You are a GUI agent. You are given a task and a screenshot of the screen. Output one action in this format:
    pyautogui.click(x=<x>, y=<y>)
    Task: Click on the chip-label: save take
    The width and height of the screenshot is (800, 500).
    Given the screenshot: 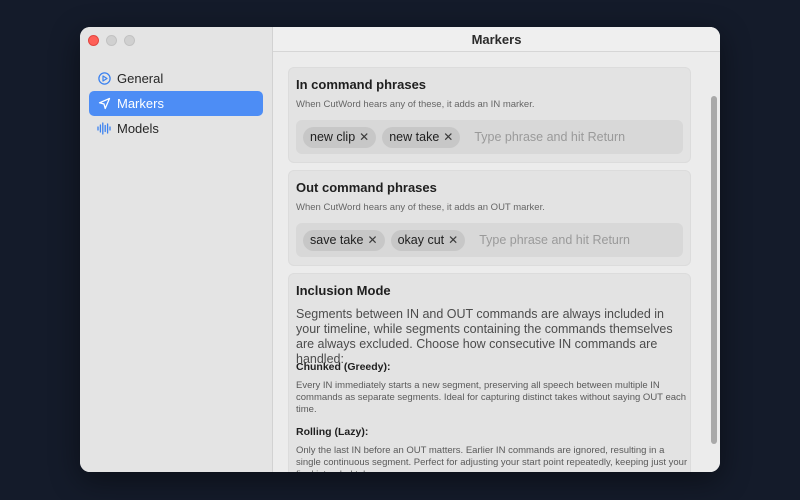 What is the action you would take?
    pyautogui.click(x=337, y=240)
    